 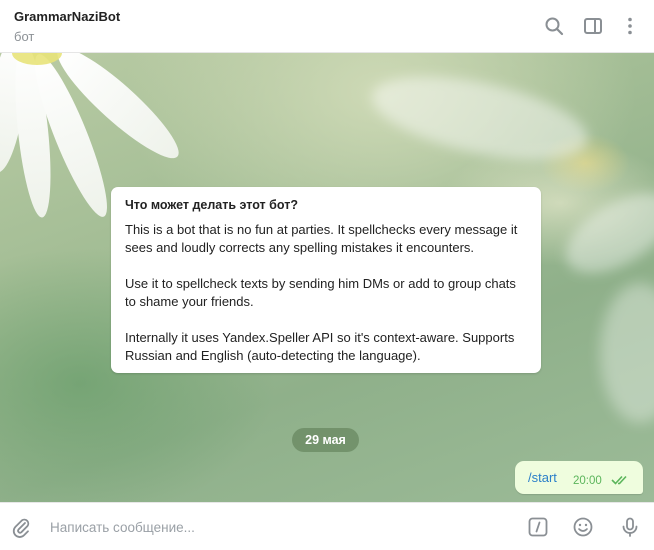 I want to click on chat-header: GrammarNaziBot бот, so click(x=327, y=26).